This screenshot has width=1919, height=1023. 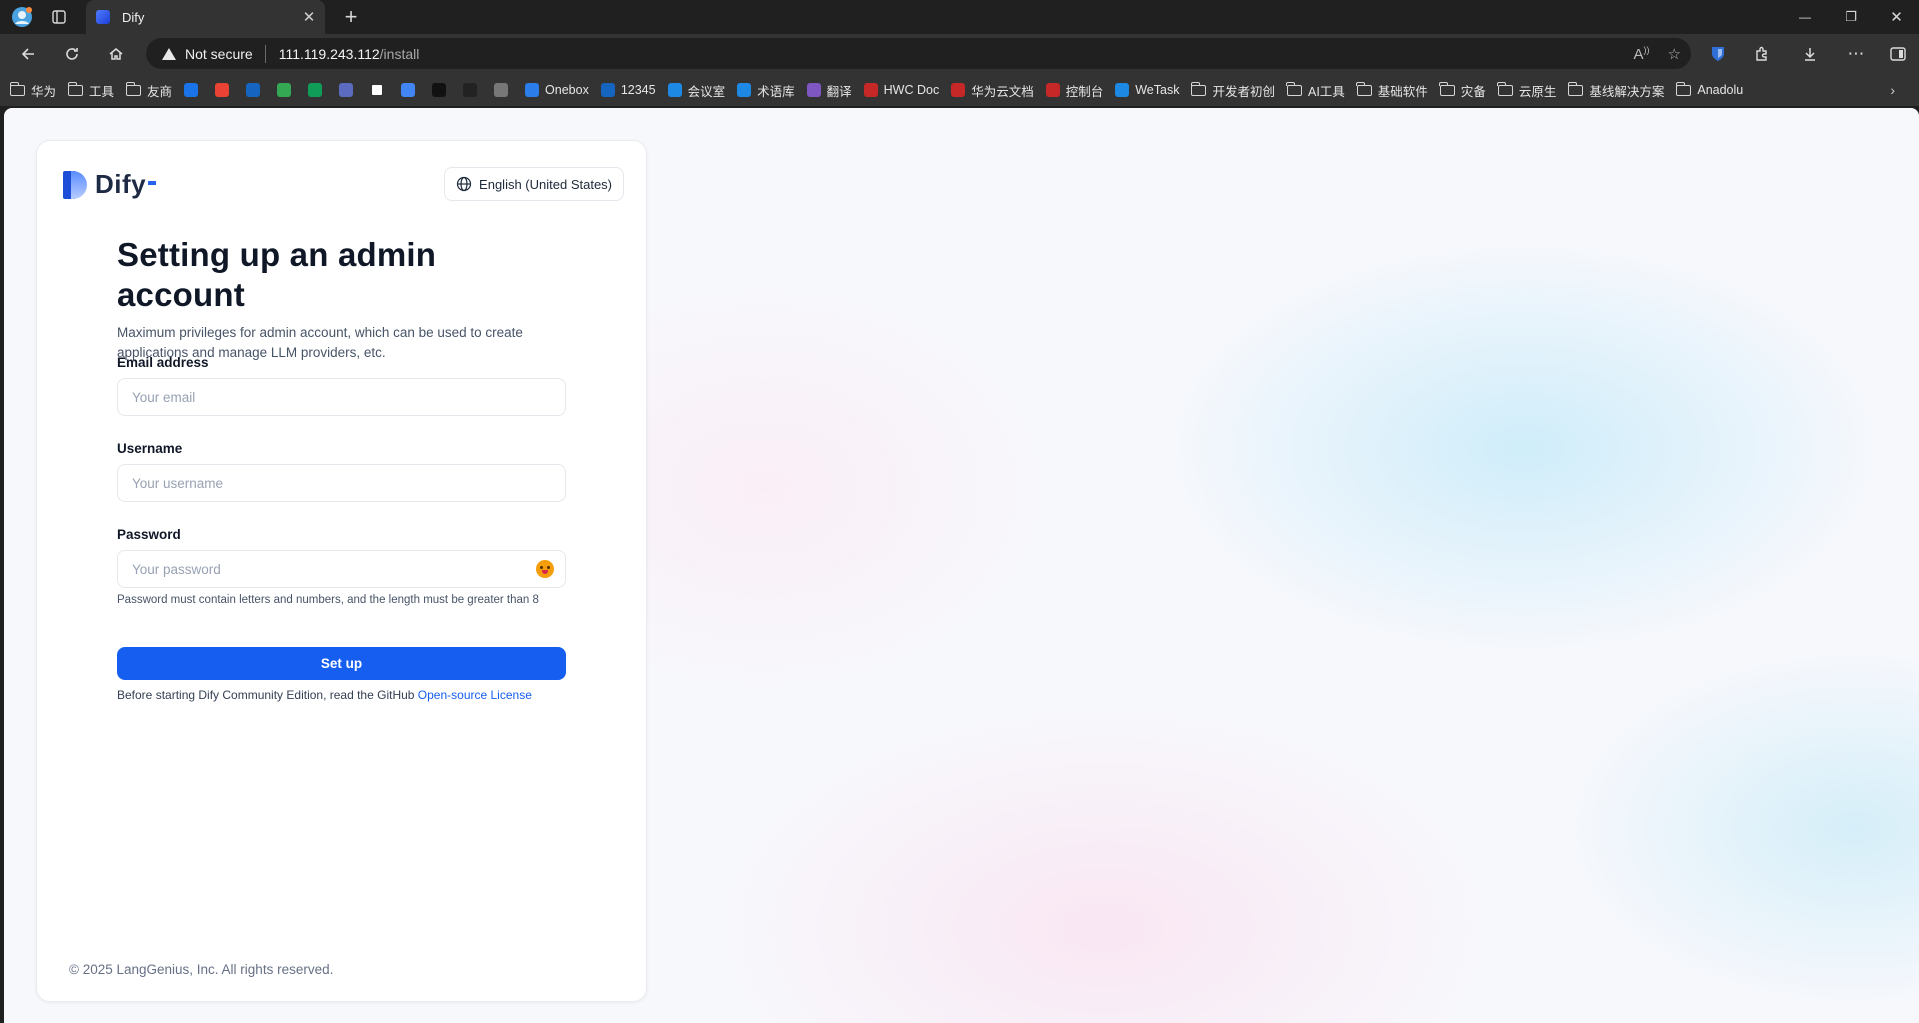 I want to click on back-icon, so click(x=28, y=54).